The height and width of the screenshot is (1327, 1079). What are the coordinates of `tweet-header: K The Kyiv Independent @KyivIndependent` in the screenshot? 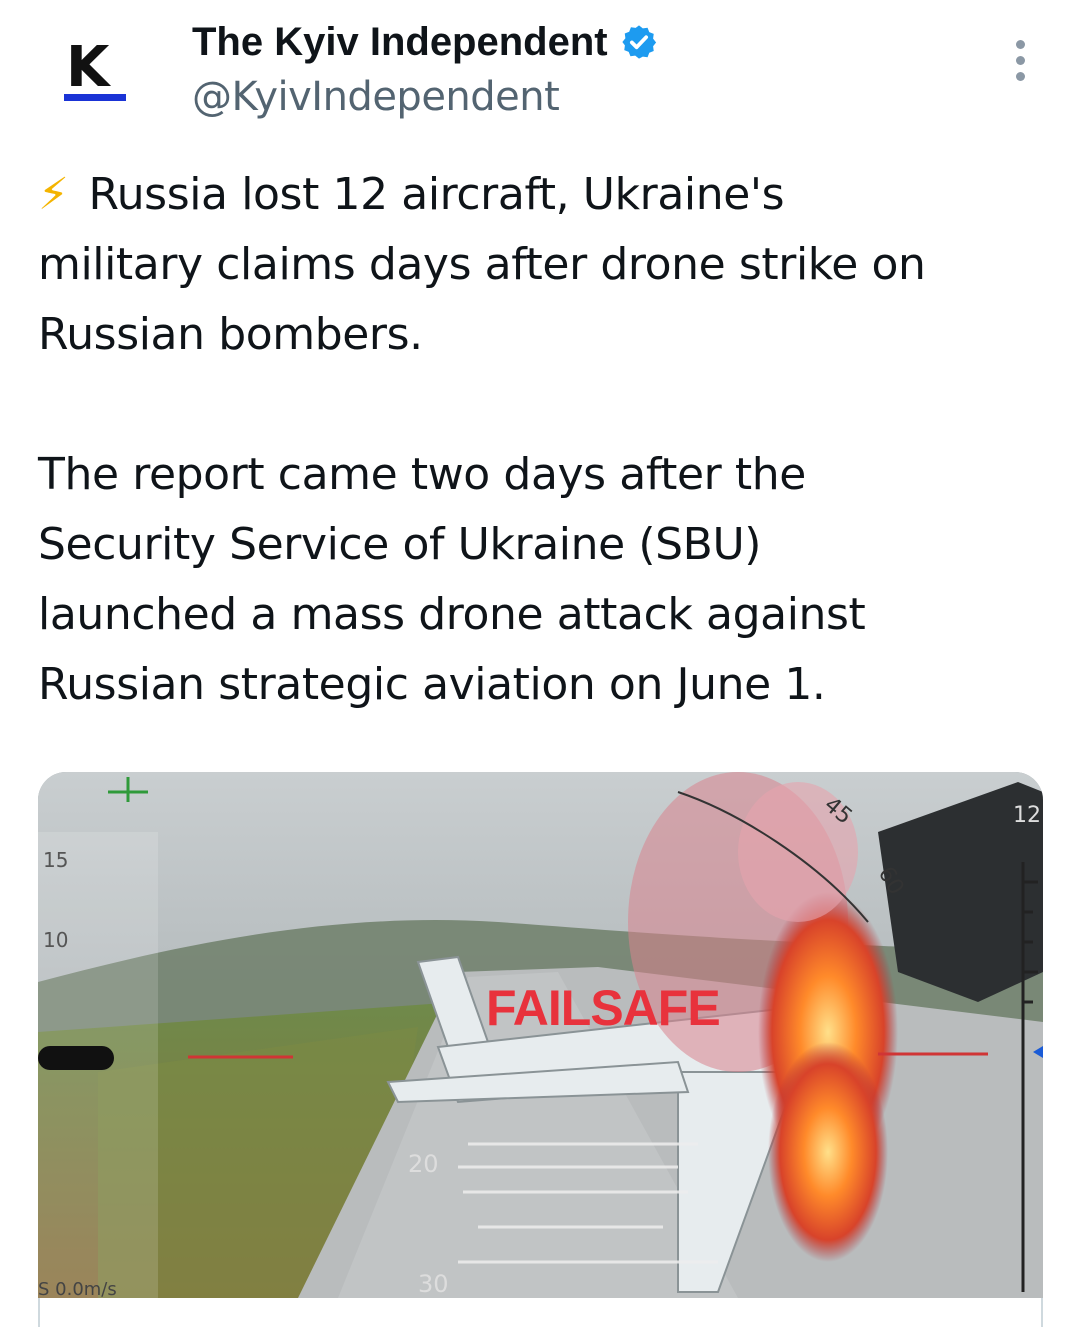 It's located at (539, 70).